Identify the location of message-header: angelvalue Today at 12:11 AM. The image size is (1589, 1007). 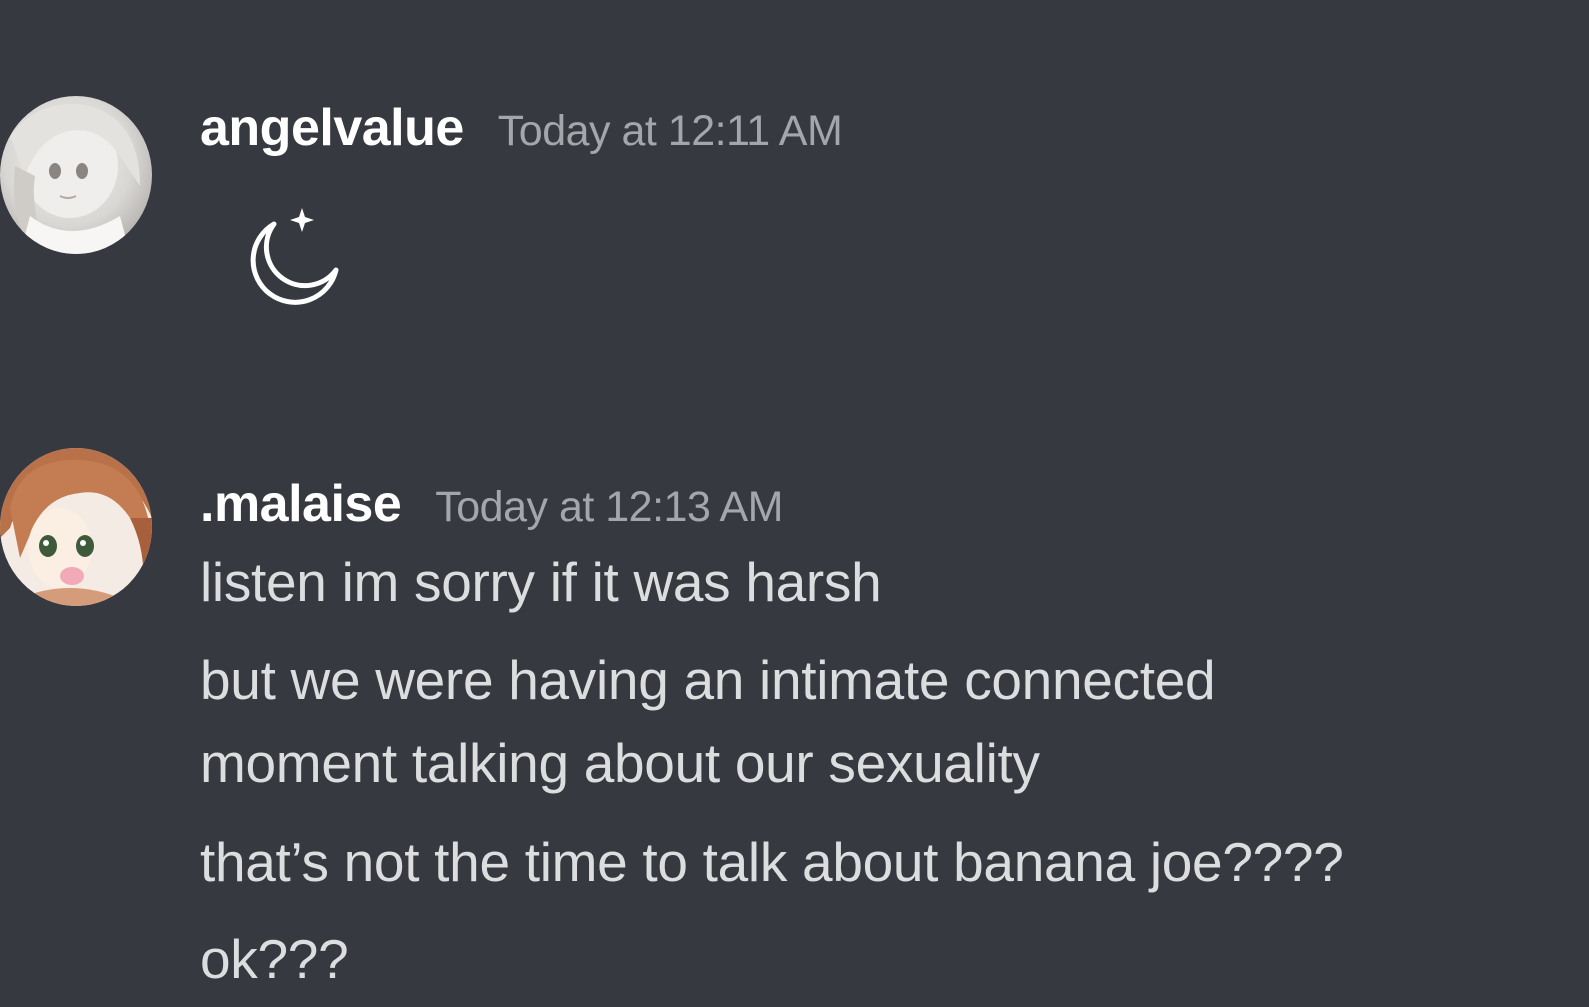
(521, 128).